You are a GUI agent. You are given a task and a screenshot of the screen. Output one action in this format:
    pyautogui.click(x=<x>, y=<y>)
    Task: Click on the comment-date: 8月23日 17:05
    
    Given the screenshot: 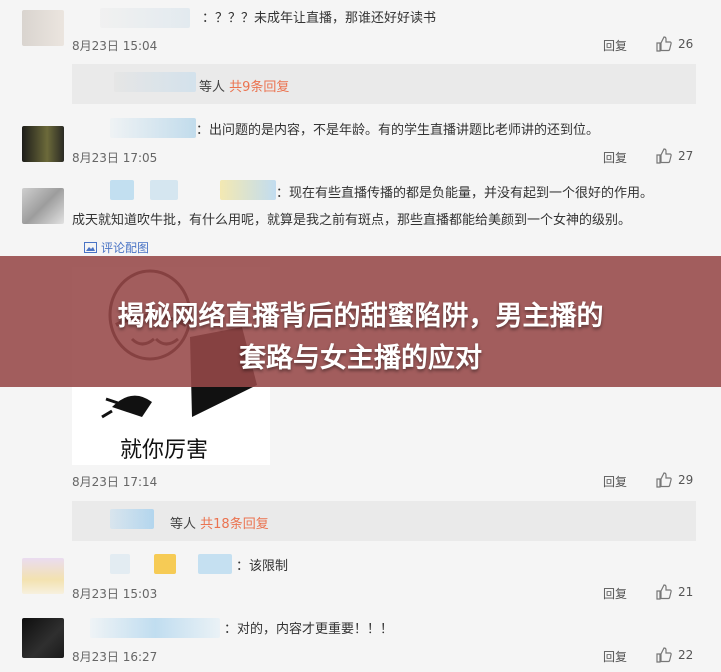 What is the action you would take?
    pyautogui.click(x=115, y=158)
    